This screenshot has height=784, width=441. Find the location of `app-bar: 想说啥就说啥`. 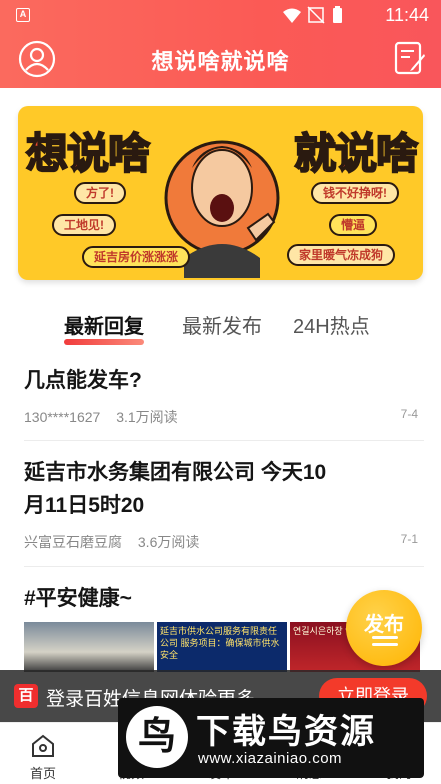

app-bar: 想说啥就说啥 is located at coordinates (220, 59).